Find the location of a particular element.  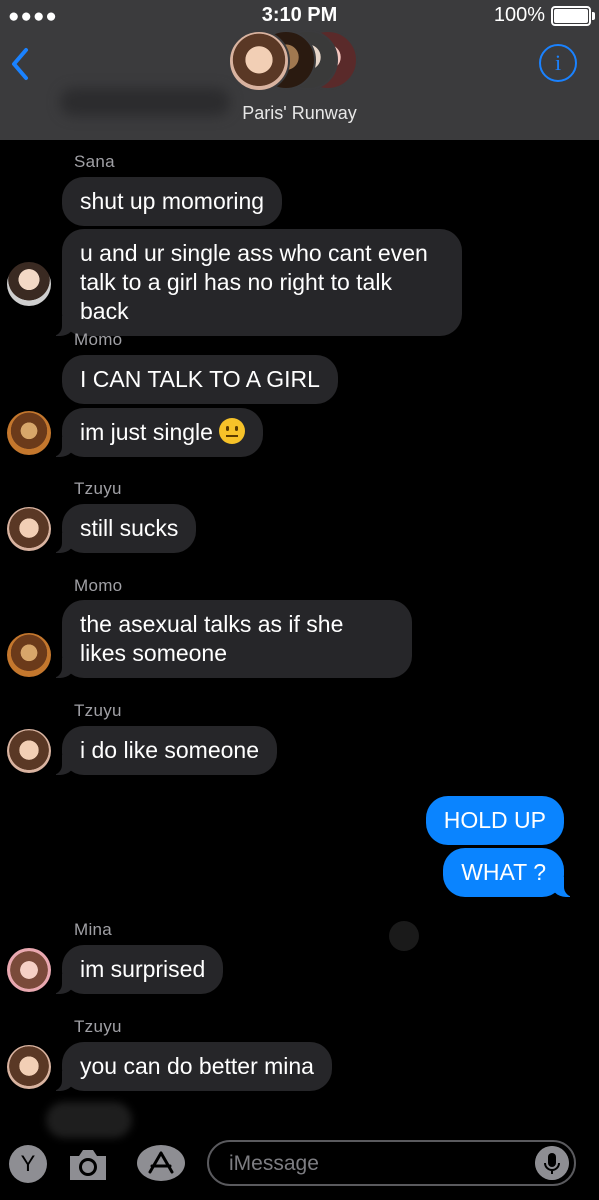

message-input-placeholder: iMessage is located at coordinates (274, 1163).